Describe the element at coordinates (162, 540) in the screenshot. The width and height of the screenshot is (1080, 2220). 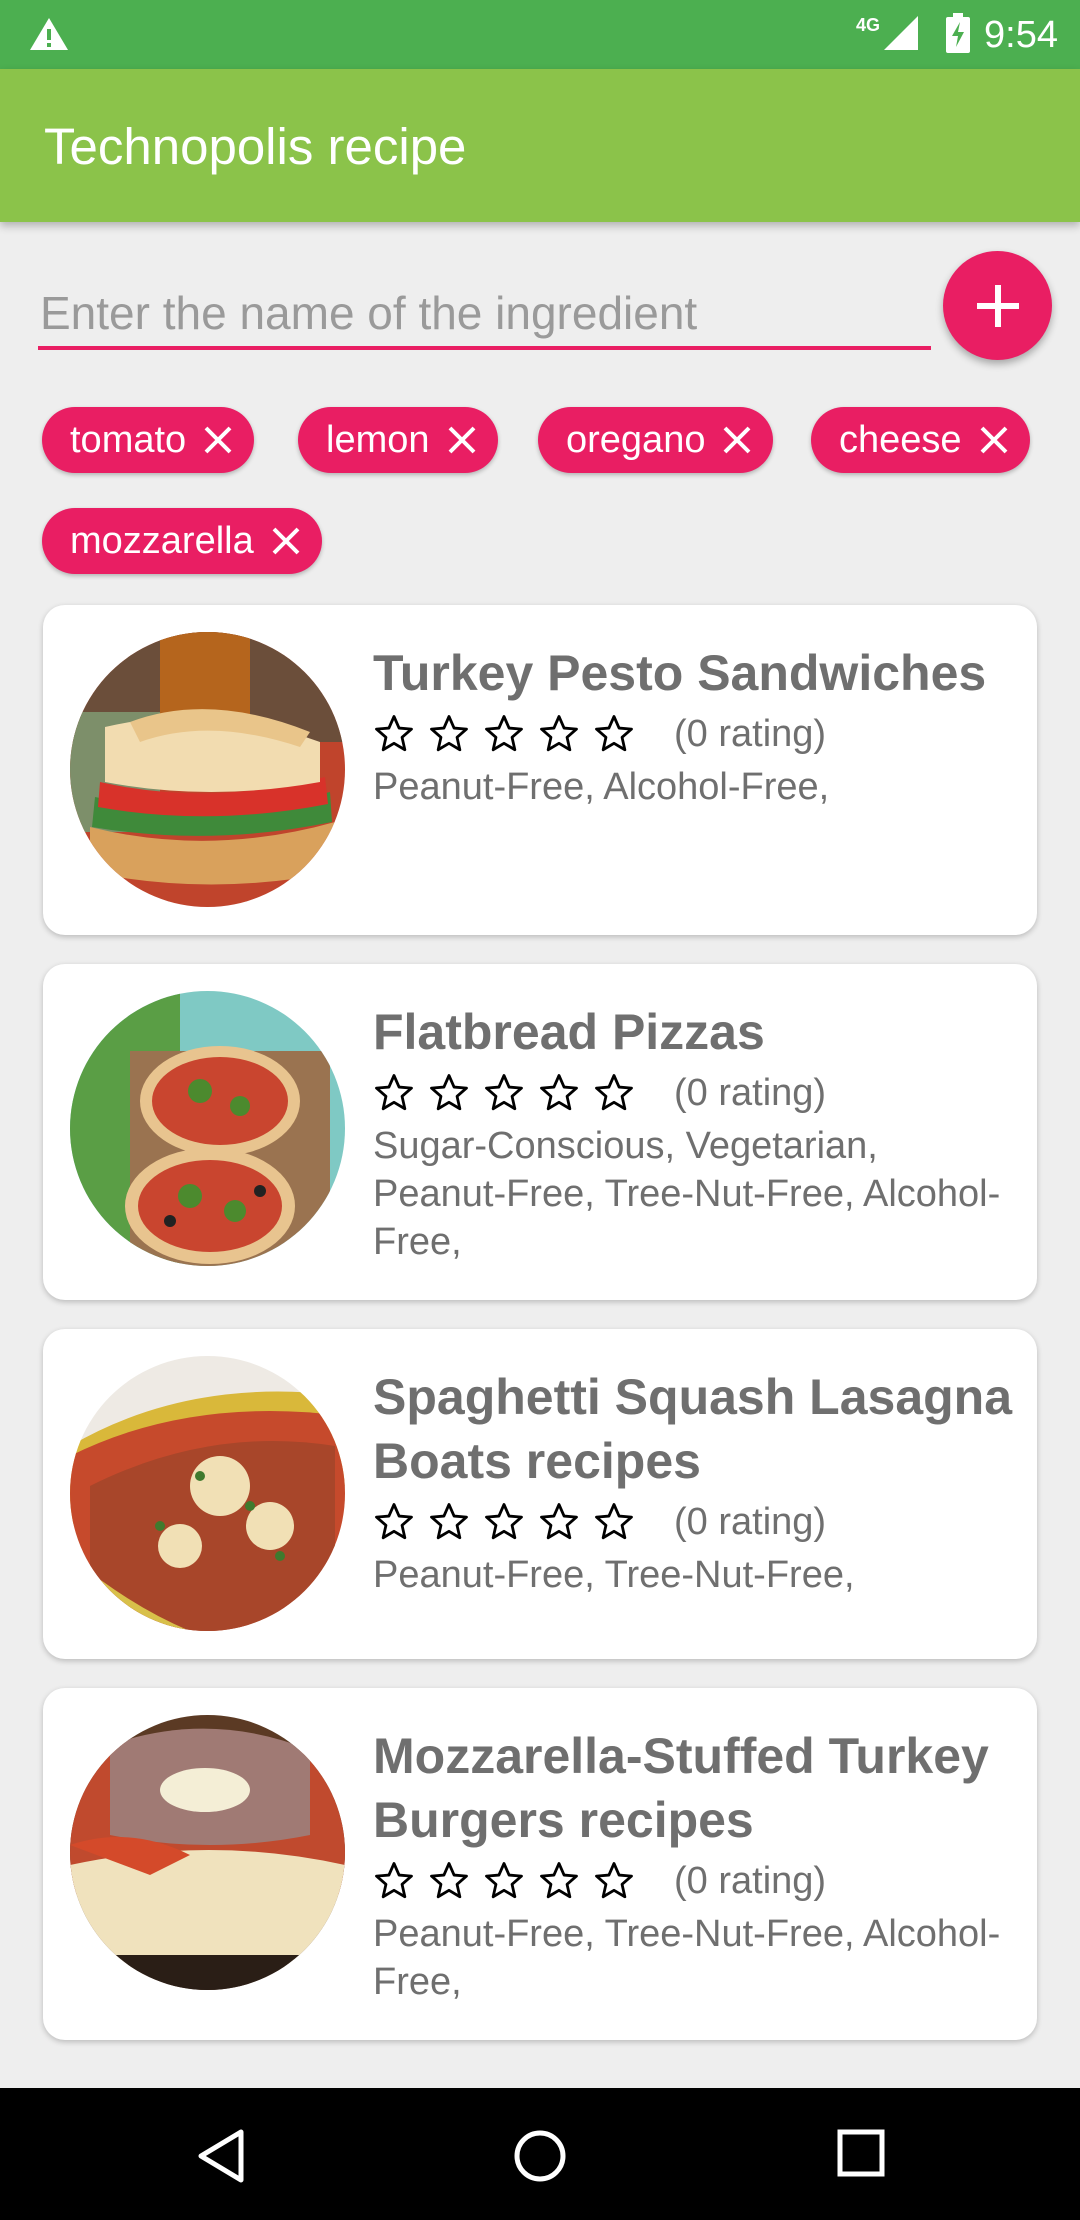
I see `chip-label: mozzarella` at that location.